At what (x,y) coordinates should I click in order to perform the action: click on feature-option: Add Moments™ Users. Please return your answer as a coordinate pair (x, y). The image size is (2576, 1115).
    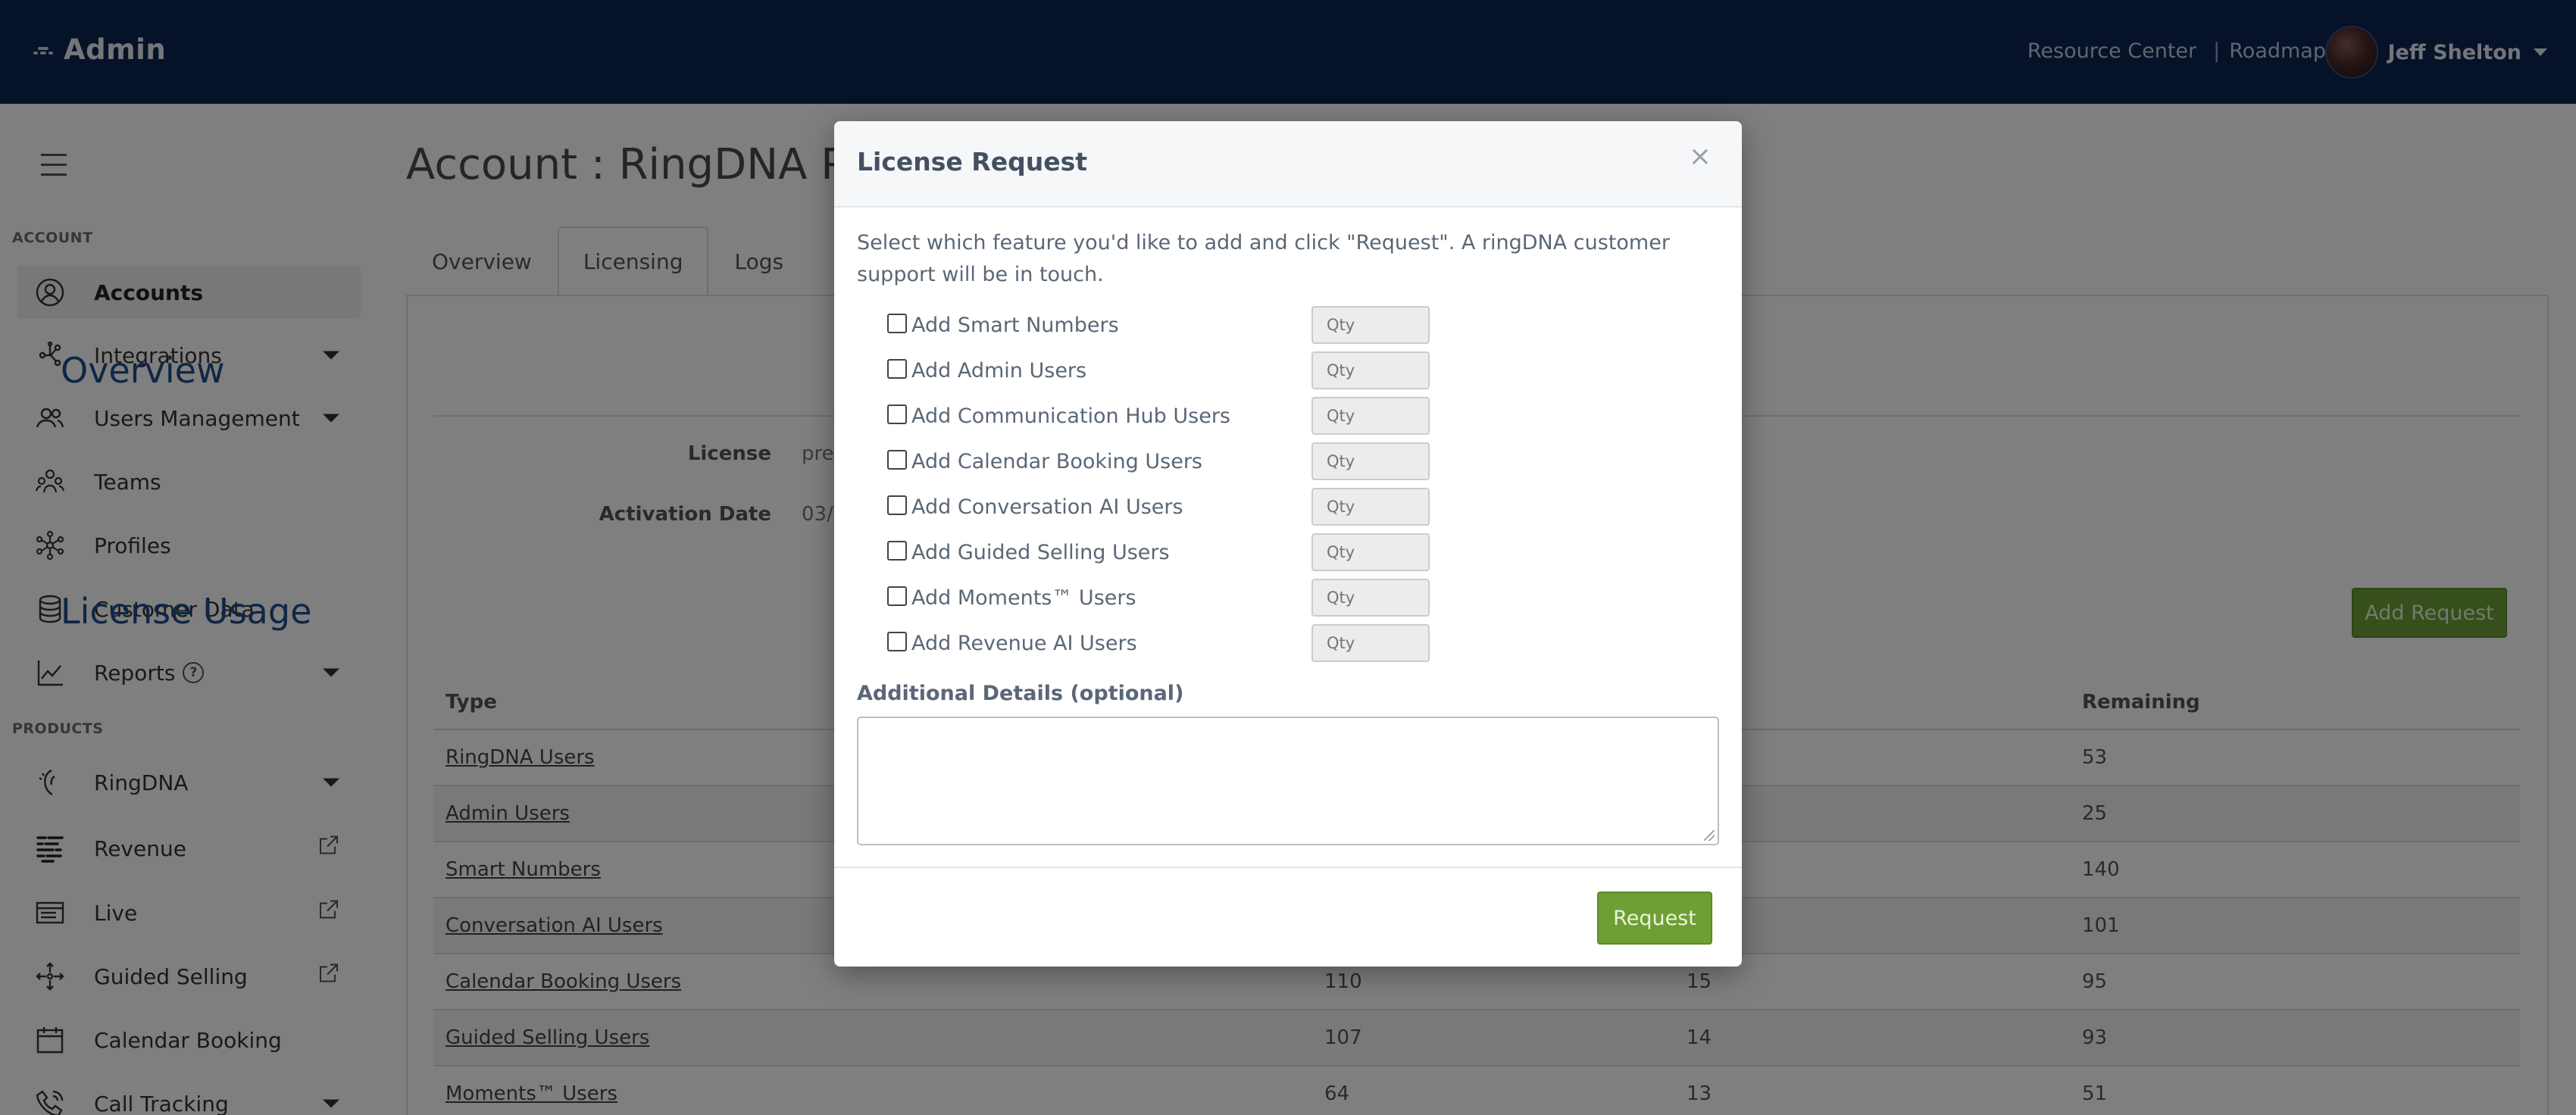
    Looking at the image, I should click on (1158, 598).